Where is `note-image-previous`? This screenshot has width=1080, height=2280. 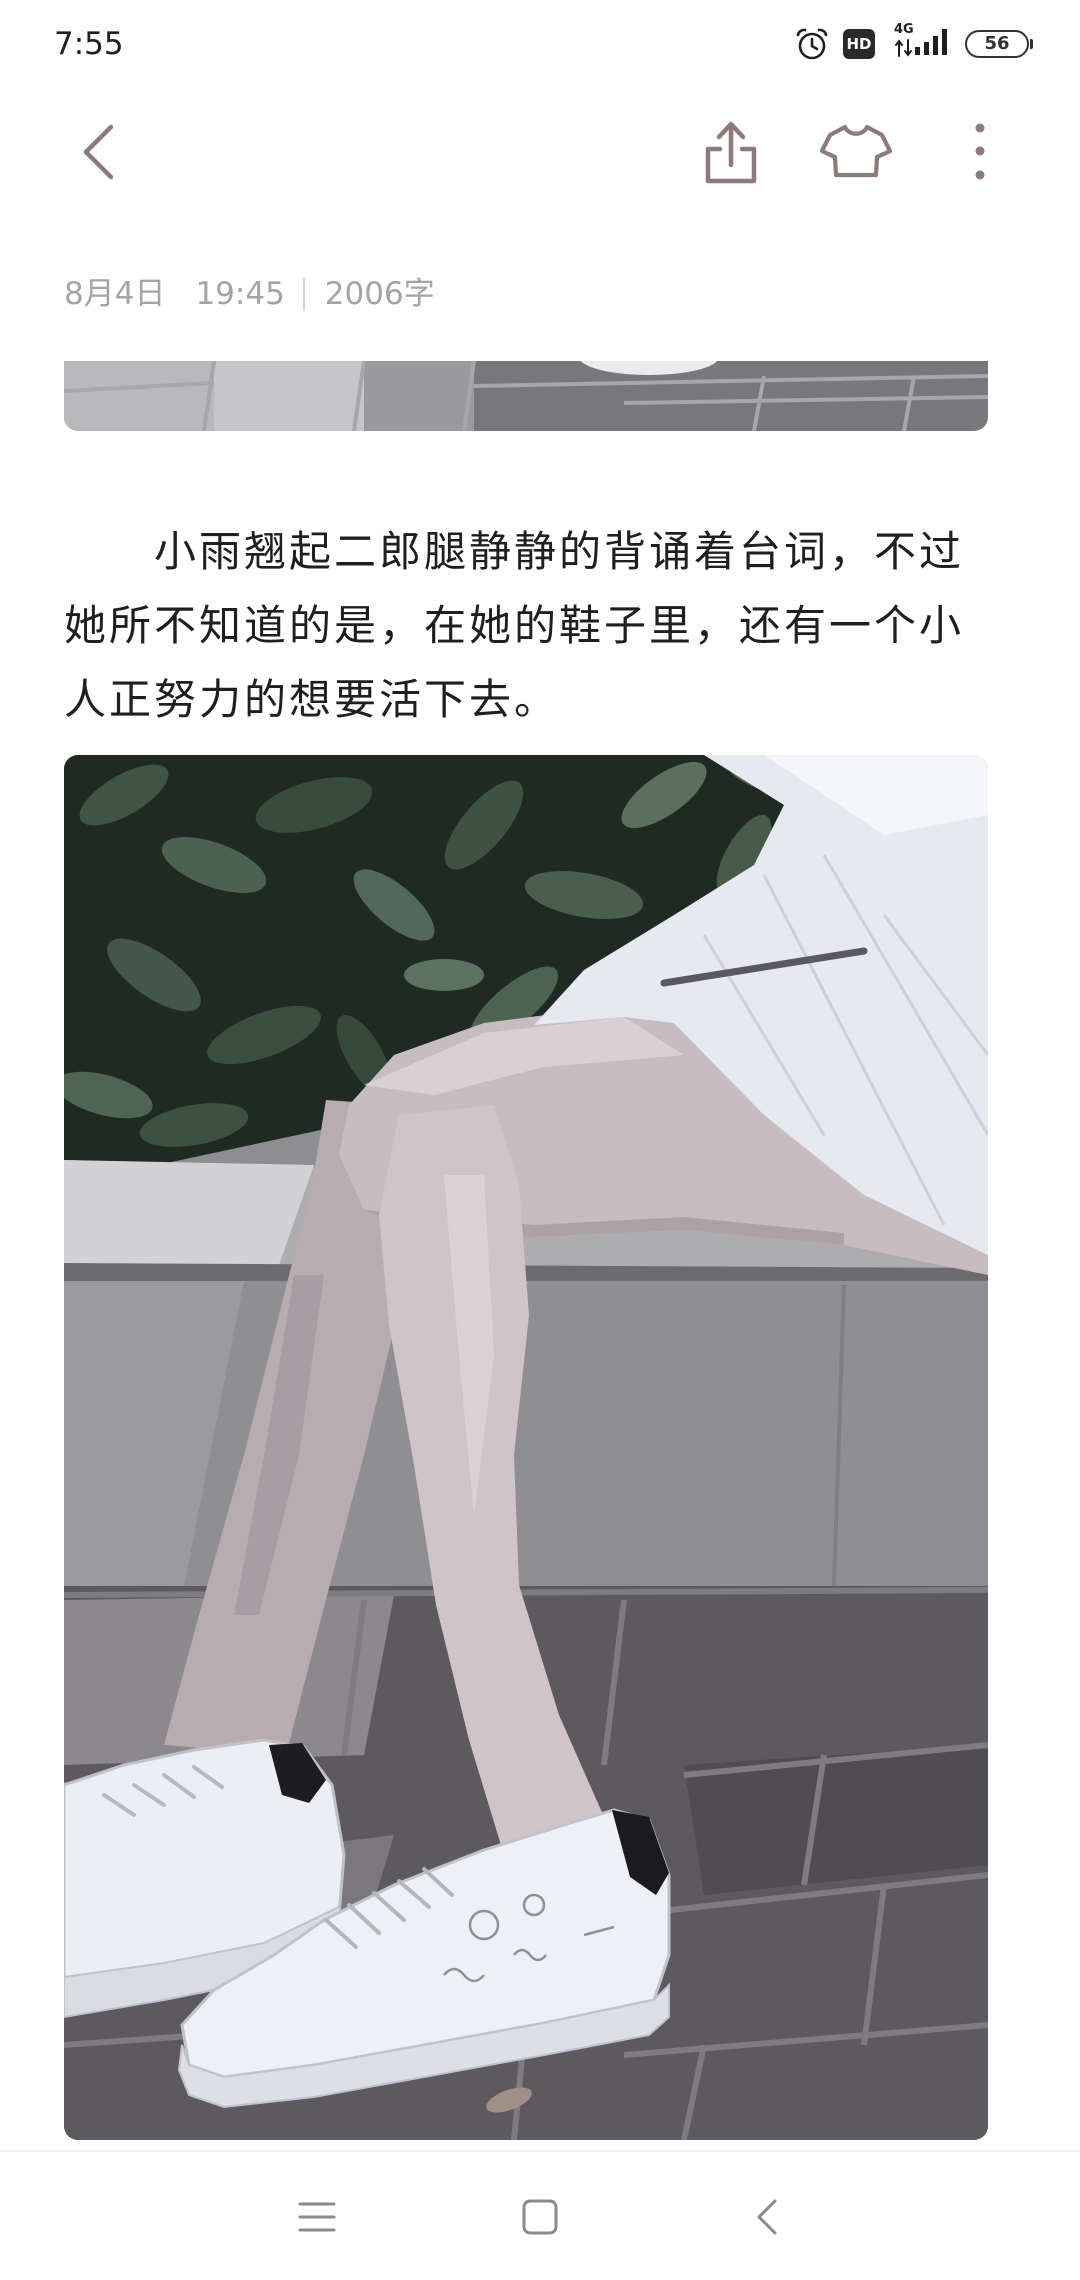 note-image-previous is located at coordinates (526, 396).